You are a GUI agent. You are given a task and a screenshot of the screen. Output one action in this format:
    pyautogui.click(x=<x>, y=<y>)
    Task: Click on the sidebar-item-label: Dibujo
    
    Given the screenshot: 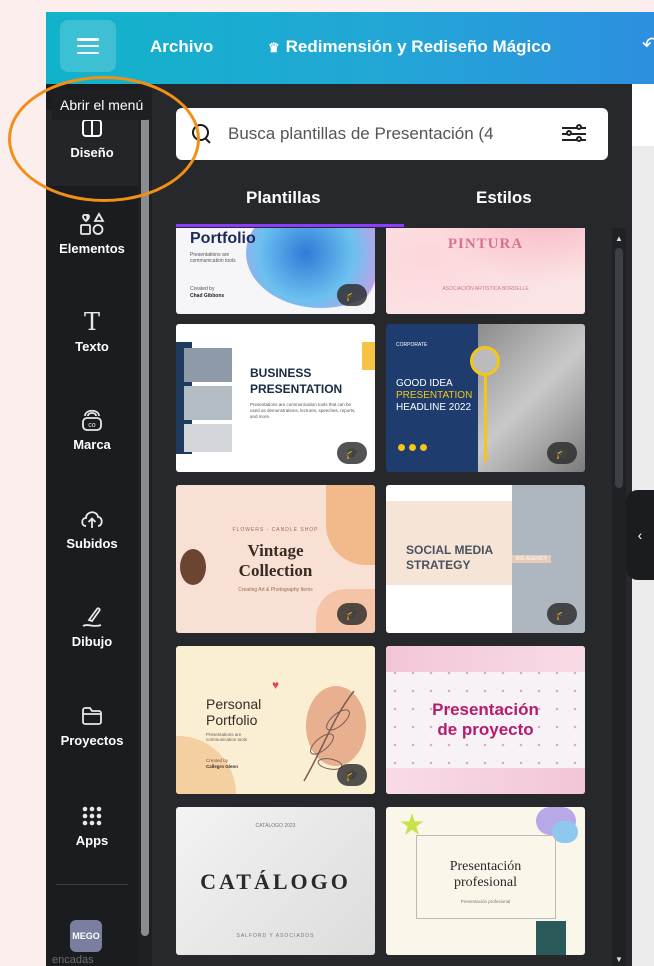 What is the action you would take?
    pyautogui.click(x=92, y=641)
    